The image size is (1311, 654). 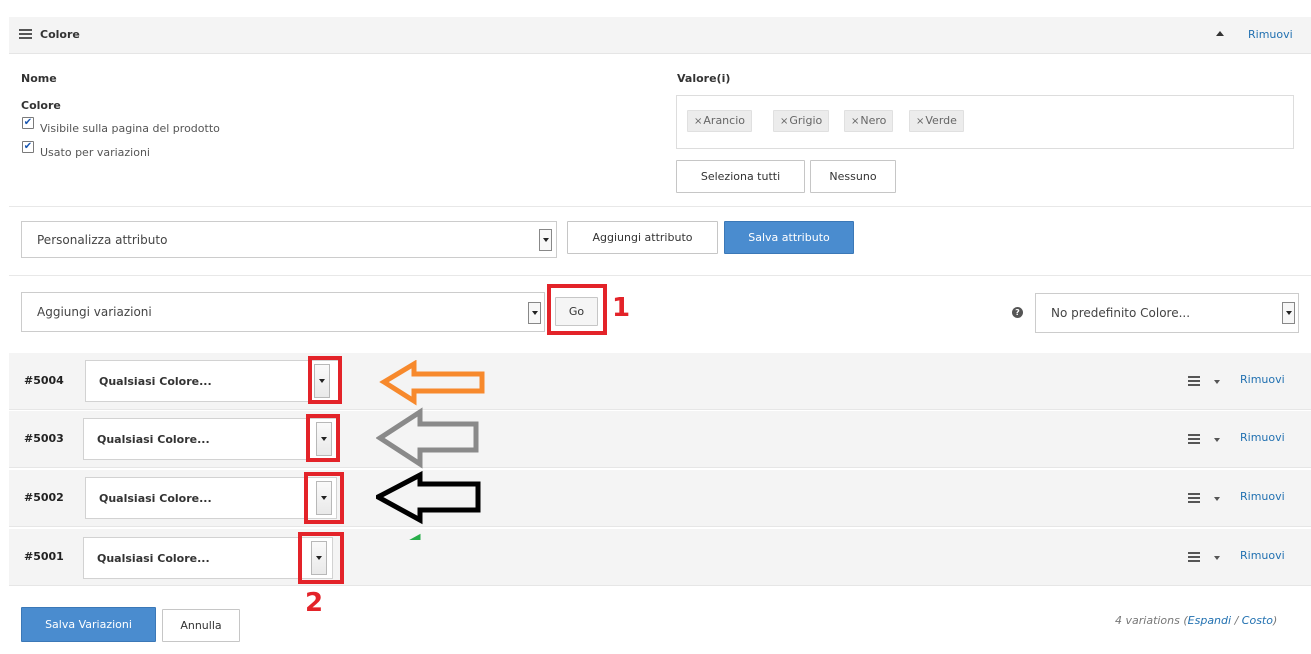 What do you see at coordinates (719, 121) in the screenshot?
I see `tag-arancio: ×Arancio` at bounding box center [719, 121].